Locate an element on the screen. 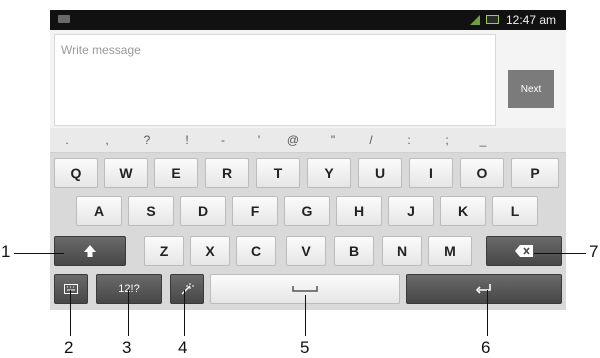 The image size is (600, 358). shift-key is located at coordinates (90, 251).